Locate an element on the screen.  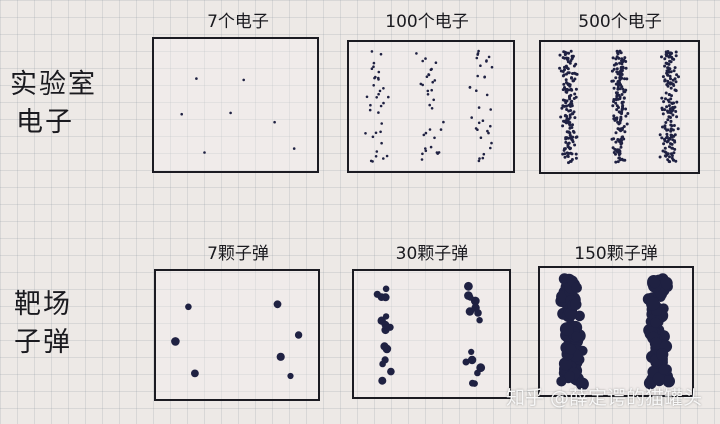
row-label-lab: 实验室 电子 is located at coordinates (53, 104).